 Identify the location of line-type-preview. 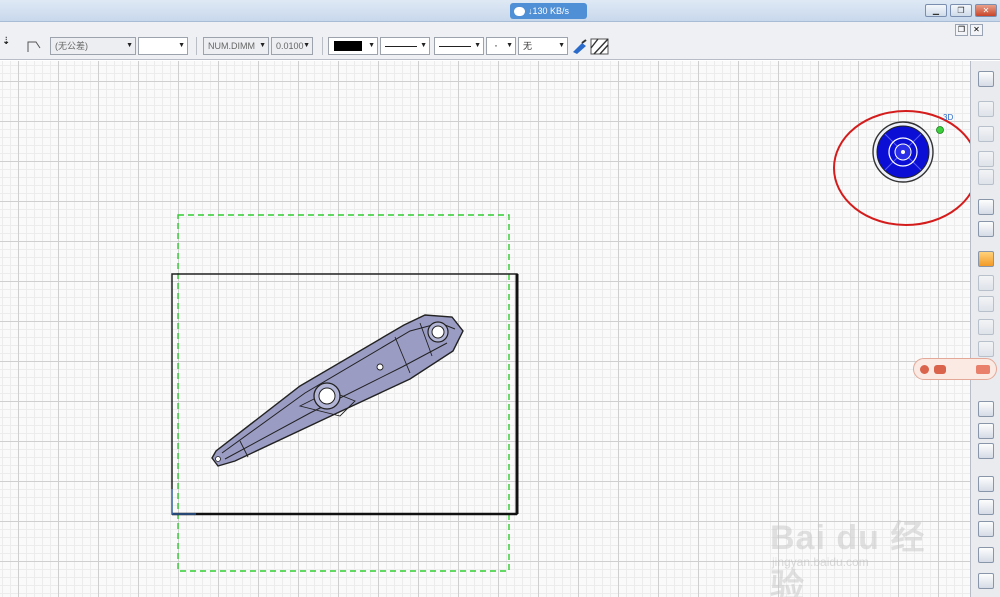
(401, 46).